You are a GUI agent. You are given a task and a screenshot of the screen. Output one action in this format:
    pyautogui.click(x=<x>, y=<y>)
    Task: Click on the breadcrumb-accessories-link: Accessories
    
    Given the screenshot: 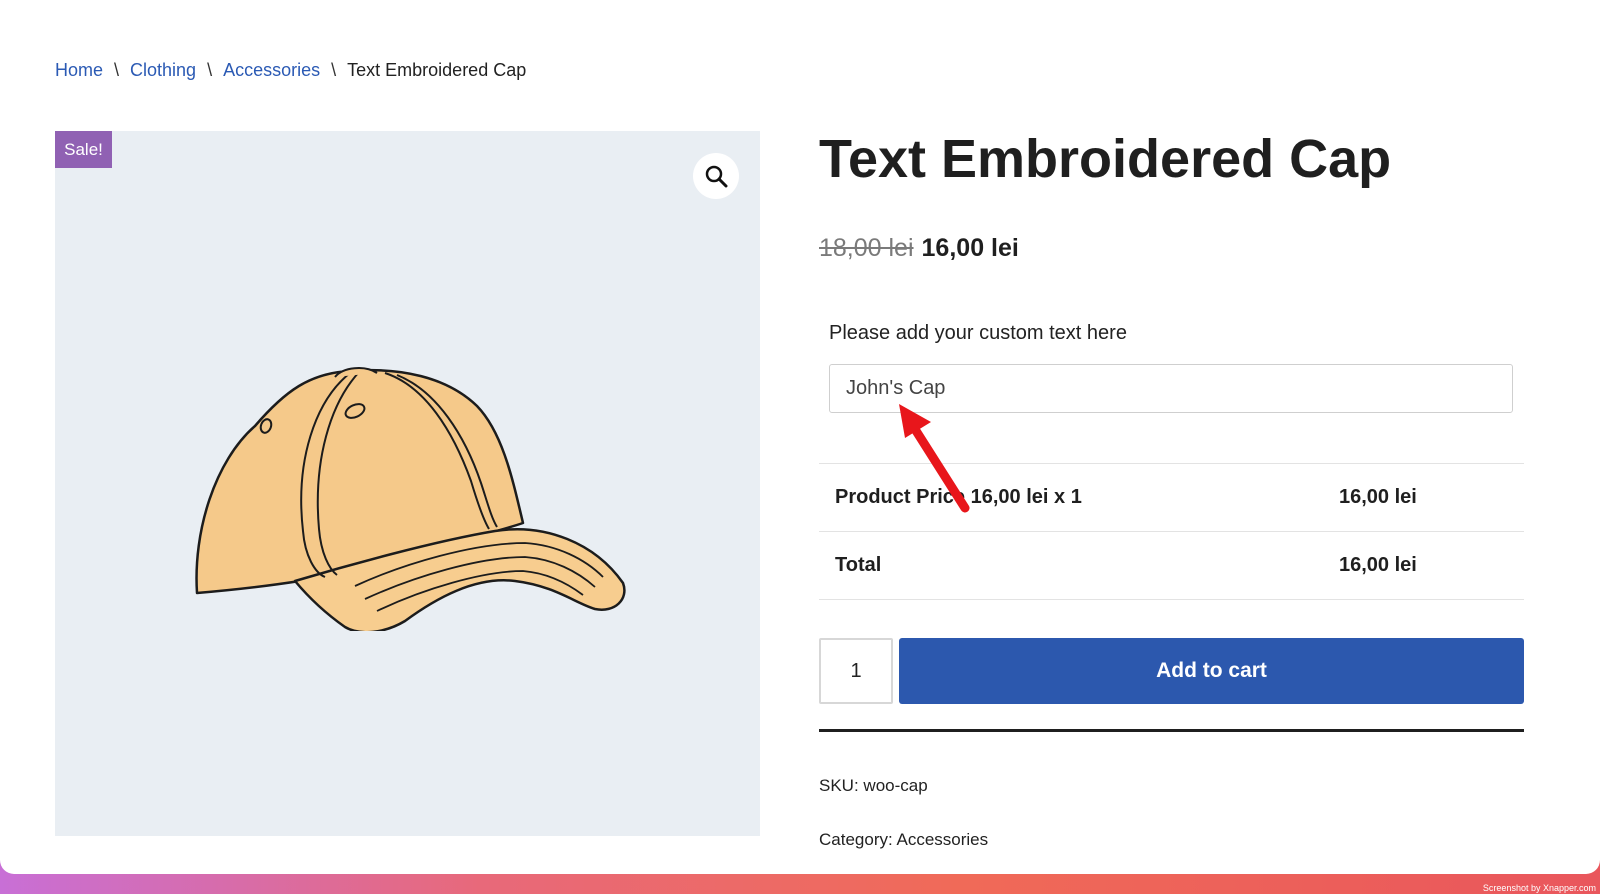 What is the action you would take?
    pyautogui.click(x=271, y=70)
    